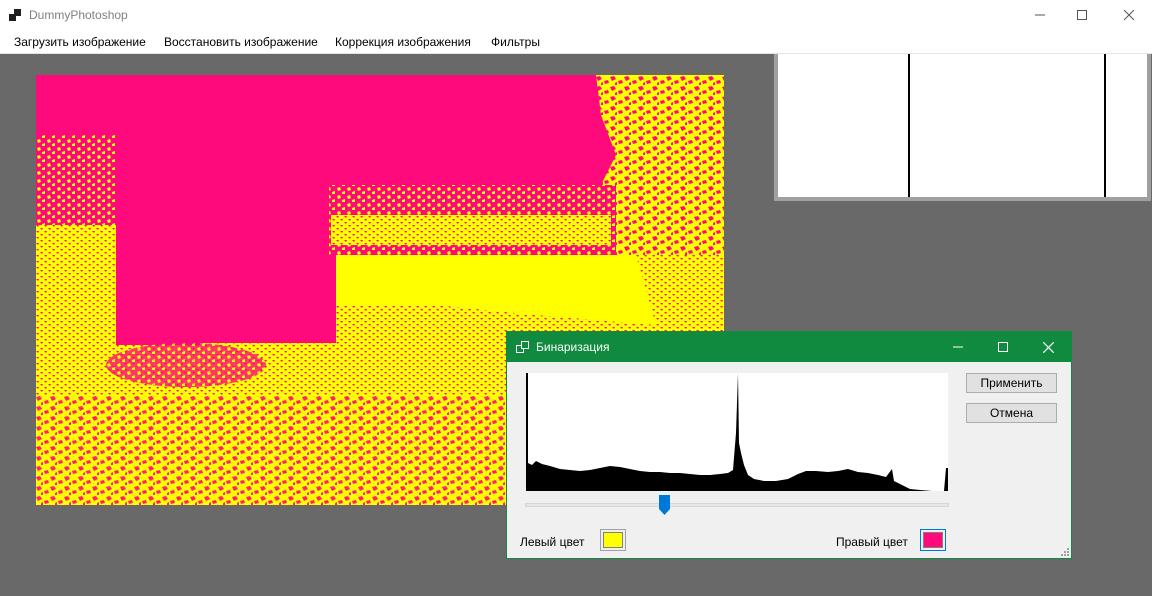 The width and height of the screenshot is (1155, 596). Describe the element at coordinates (789, 347) in the screenshot. I see `dialog-titlebar: Бинаризация` at that location.